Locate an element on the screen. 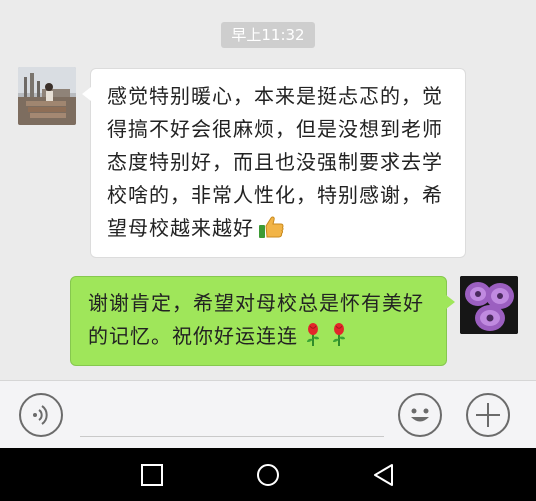 This screenshot has width=536, height=501. timestamp: 早上11:32 is located at coordinates (268, 35).